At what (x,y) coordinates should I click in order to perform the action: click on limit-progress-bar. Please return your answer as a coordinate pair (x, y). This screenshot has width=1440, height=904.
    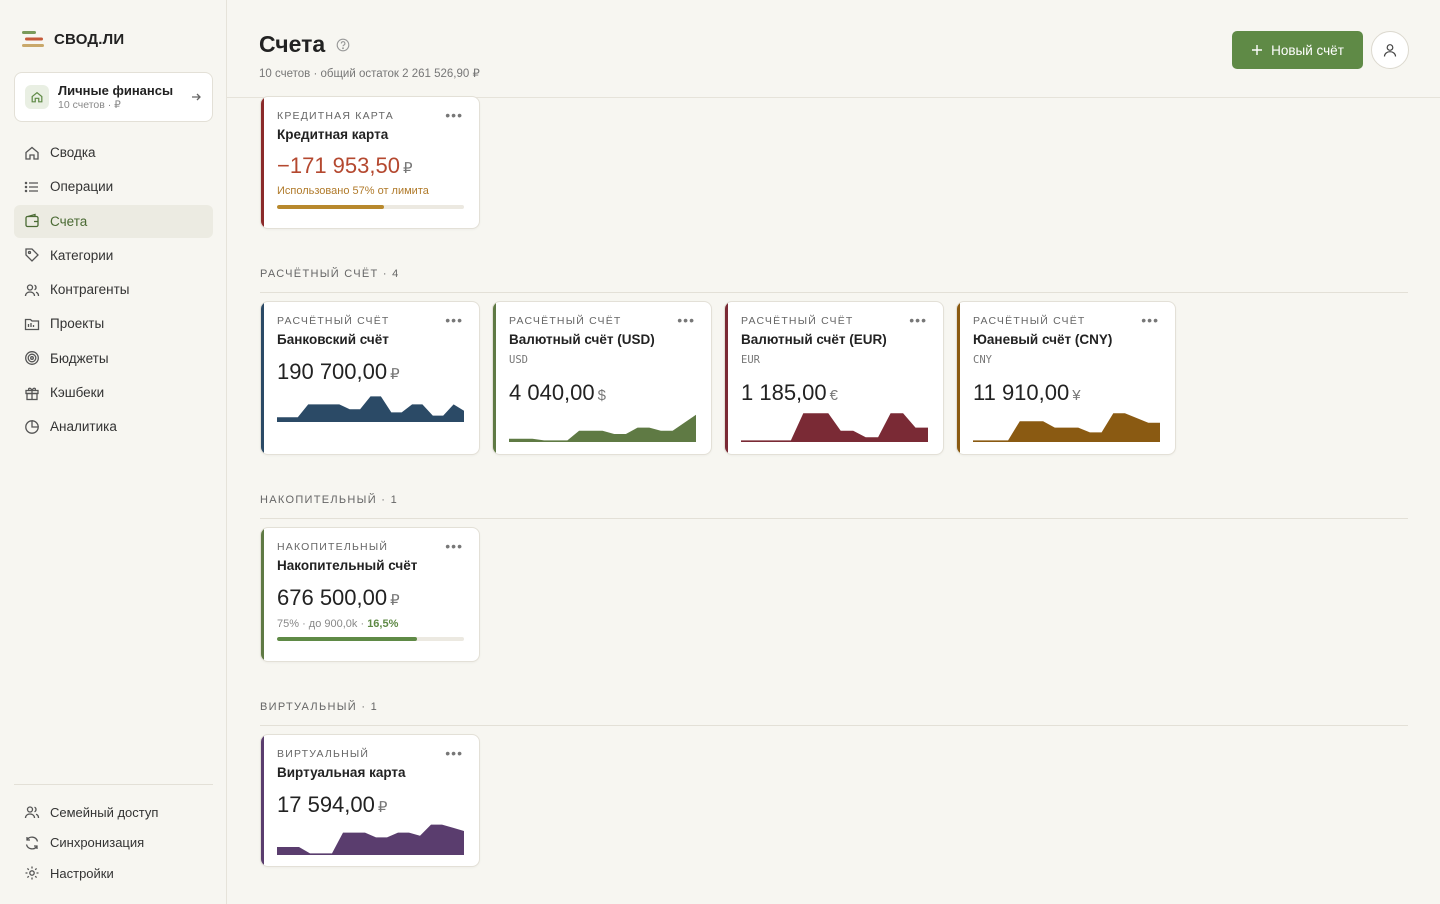
    Looking at the image, I should click on (370, 207).